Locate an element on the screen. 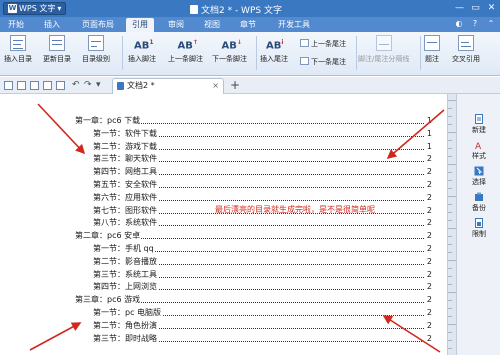  vertical-ruler is located at coordinates (452, 224).